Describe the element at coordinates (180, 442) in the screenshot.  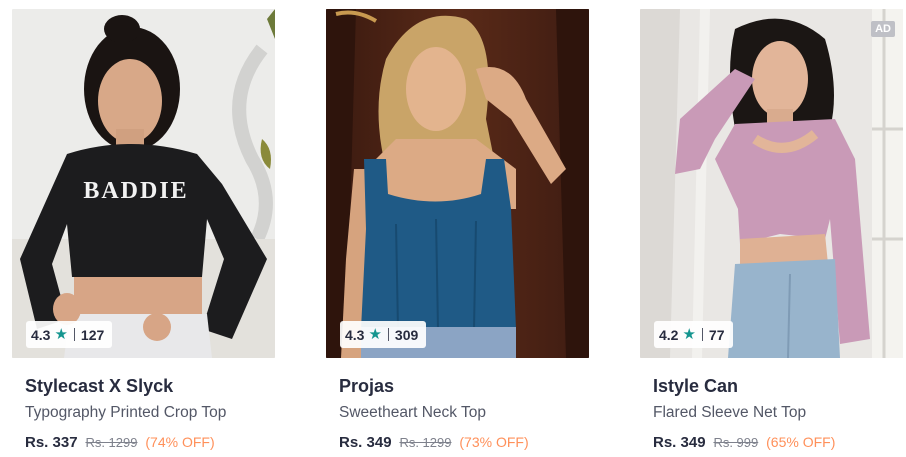
I see `discount: (74% OFF)` at that location.